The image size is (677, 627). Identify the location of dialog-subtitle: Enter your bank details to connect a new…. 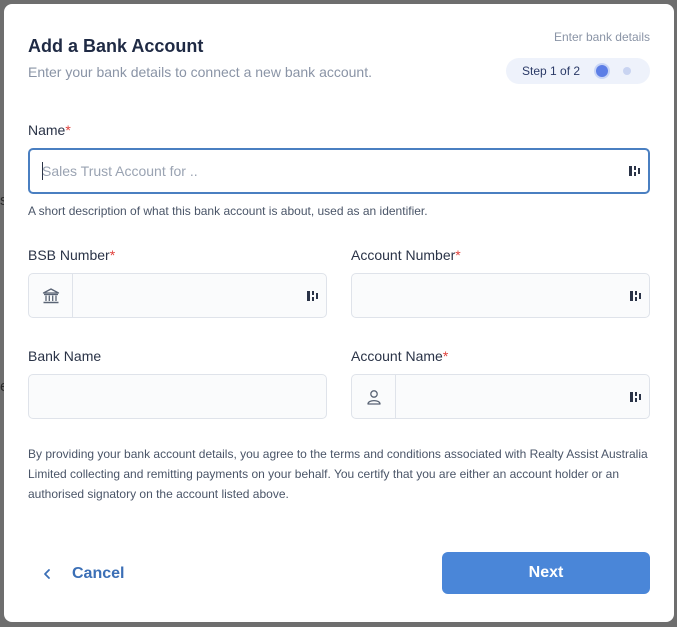
(200, 72).